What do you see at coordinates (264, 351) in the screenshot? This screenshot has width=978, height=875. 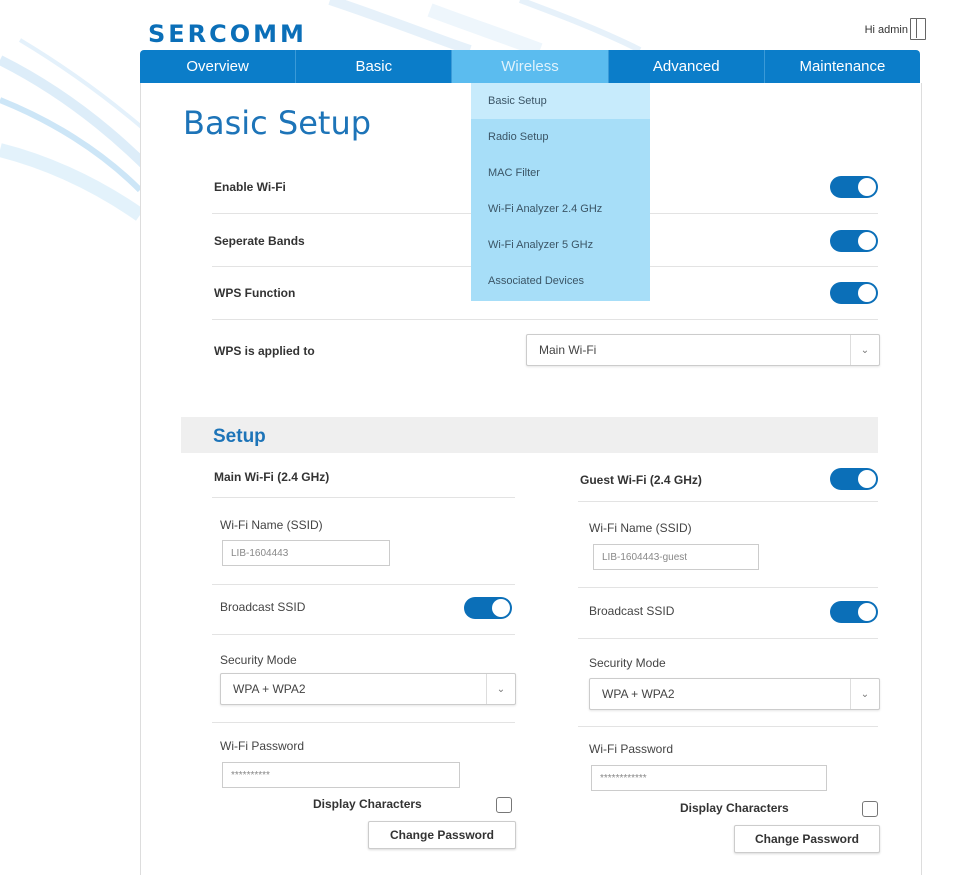 I see `wps-applied-label: WPS is applied to` at bounding box center [264, 351].